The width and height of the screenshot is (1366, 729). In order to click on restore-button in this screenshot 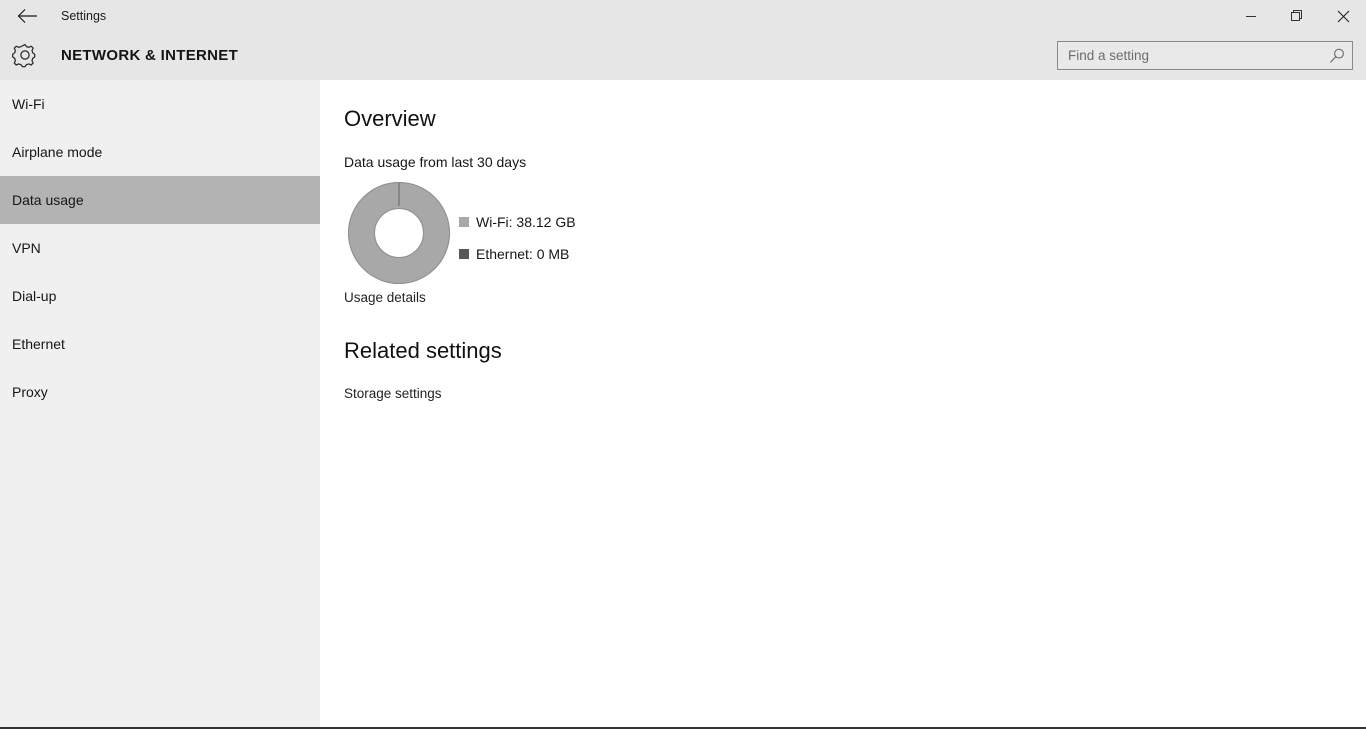, I will do `click(1297, 16)`.